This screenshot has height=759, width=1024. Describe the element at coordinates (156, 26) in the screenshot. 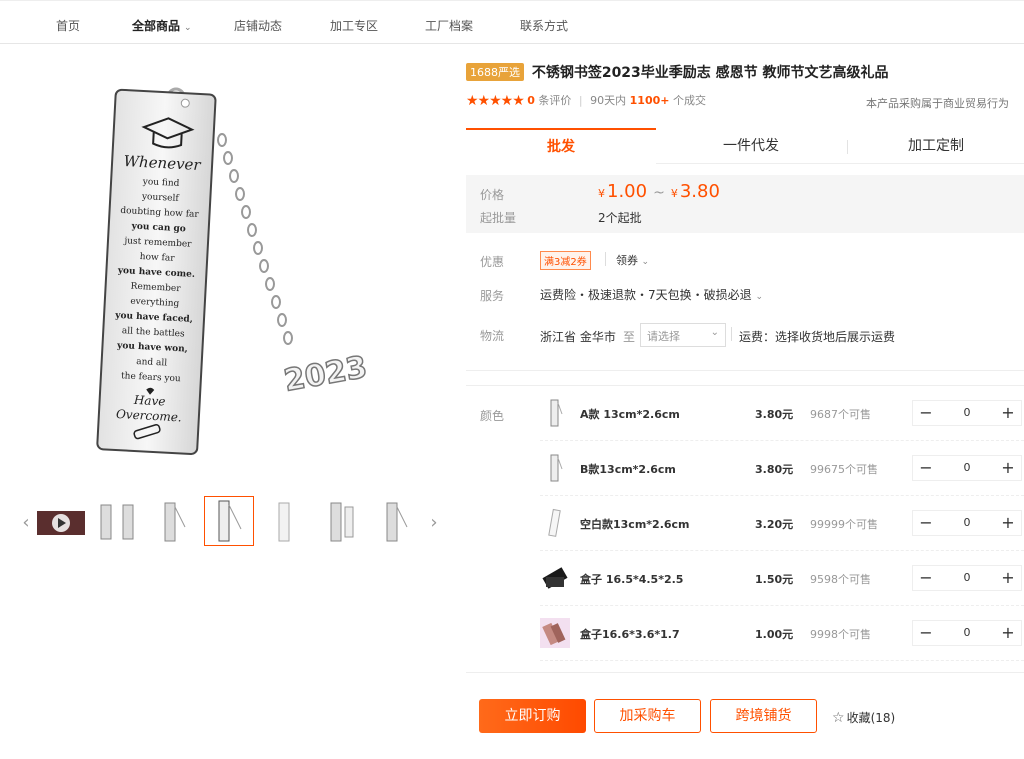

I see `nav-all-products-label: 全部商品` at that location.